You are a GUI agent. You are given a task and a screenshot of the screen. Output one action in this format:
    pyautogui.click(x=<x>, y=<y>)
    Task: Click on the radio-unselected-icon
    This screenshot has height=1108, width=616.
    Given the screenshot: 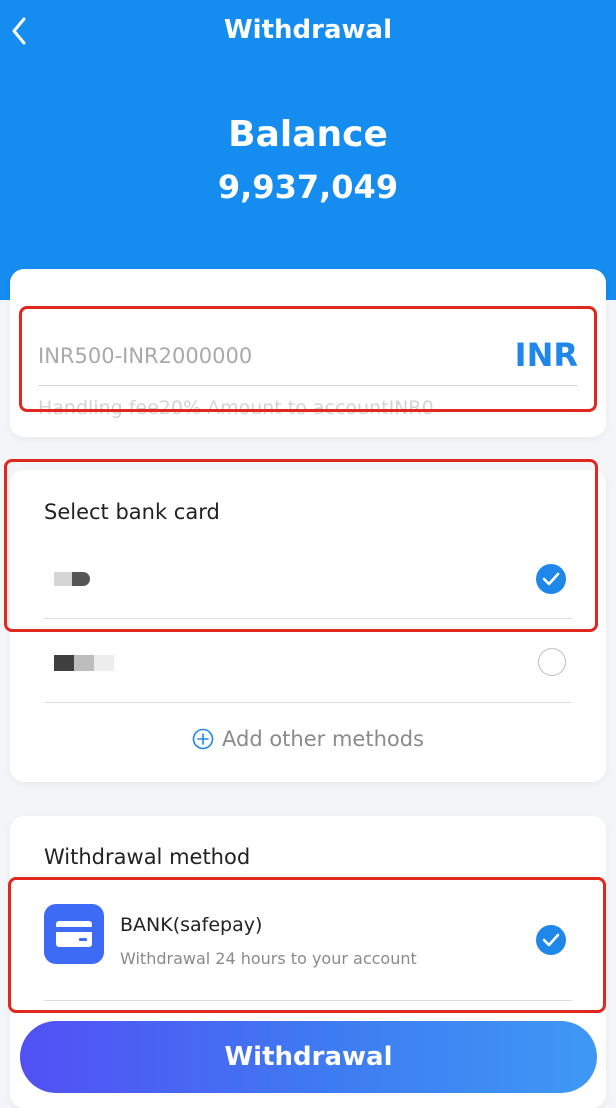 What is the action you would take?
    pyautogui.click(x=552, y=662)
    